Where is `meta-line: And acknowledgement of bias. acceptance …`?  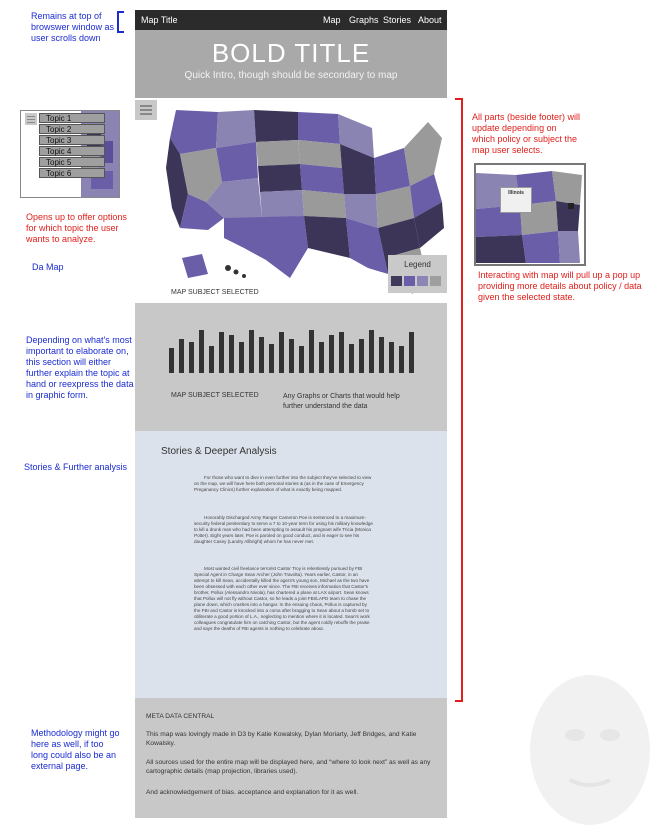 meta-line: And acknowledgement of bias. acceptance … is located at coordinates (252, 792).